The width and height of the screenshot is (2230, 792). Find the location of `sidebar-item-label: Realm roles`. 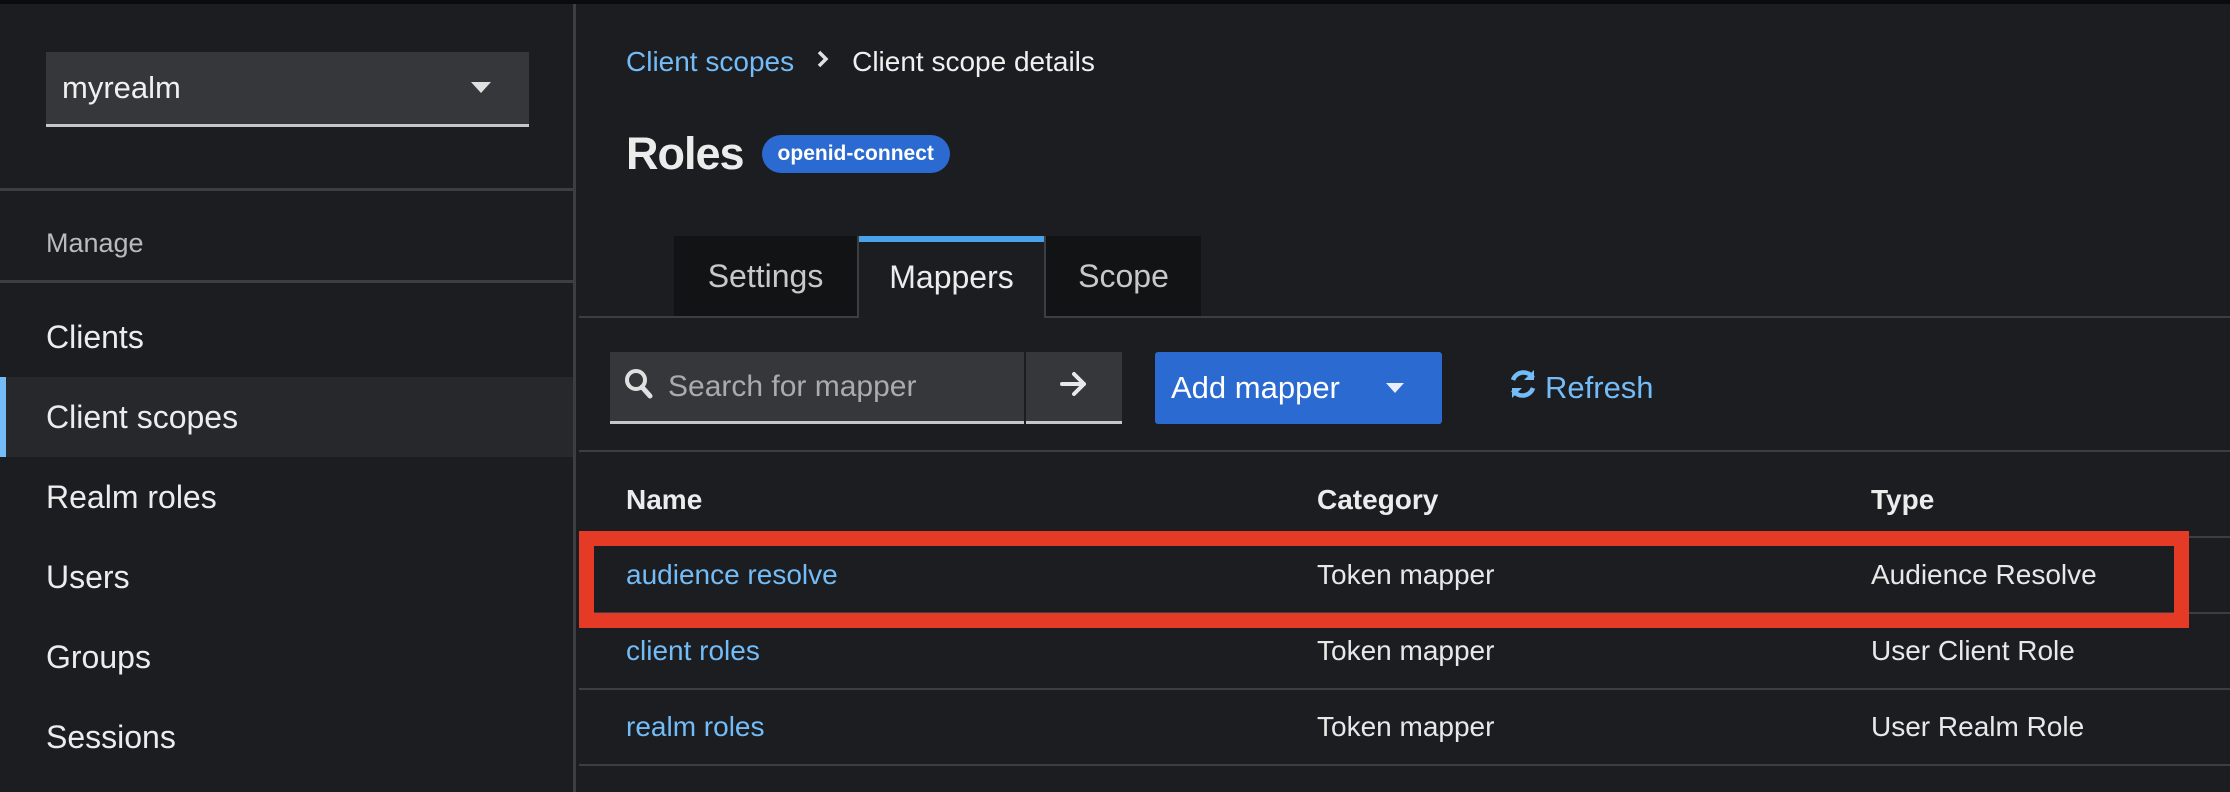

sidebar-item-label: Realm roles is located at coordinates (131, 496).